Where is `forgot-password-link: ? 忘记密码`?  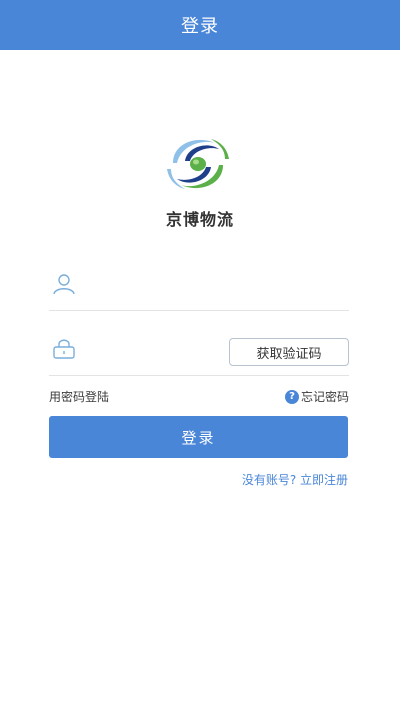 forgot-password-link: ? 忘记密码 is located at coordinates (316, 396).